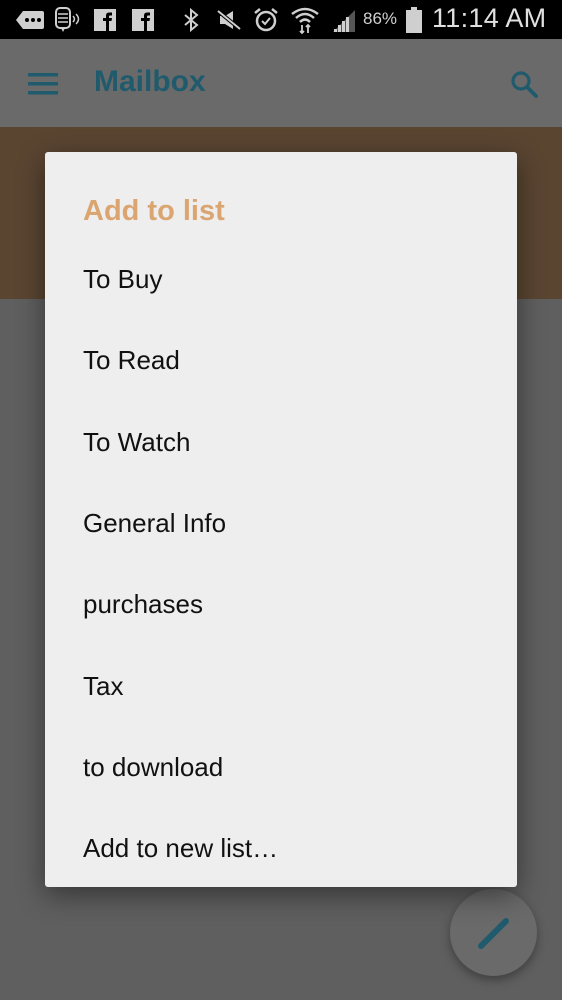 The image size is (562, 1000). I want to click on dialog-title: Add to list, so click(154, 211).